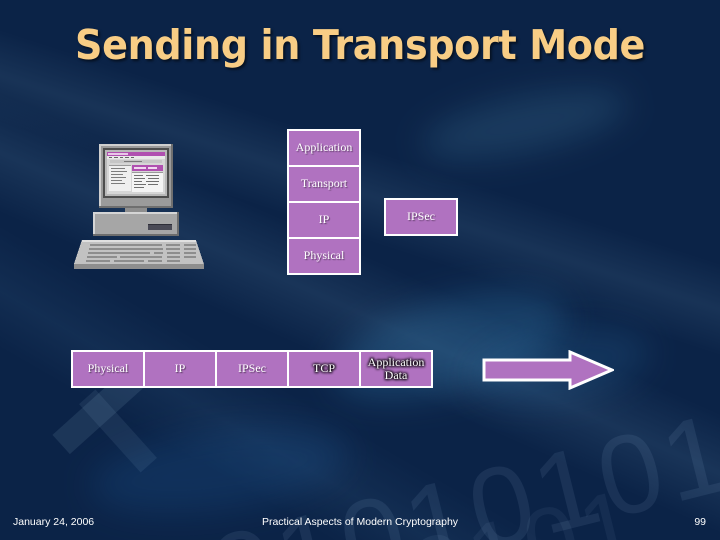 The height and width of the screenshot is (540, 720). What do you see at coordinates (700, 522) in the screenshot?
I see `footer-page-number: 99` at bounding box center [700, 522].